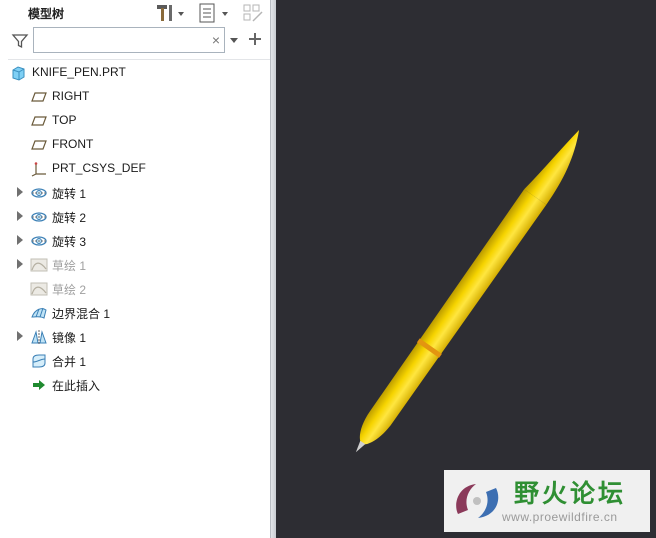 Image resolution: width=656 pixels, height=538 pixels. Describe the element at coordinates (139, 59) in the screenshot. I see `divider` at that location.